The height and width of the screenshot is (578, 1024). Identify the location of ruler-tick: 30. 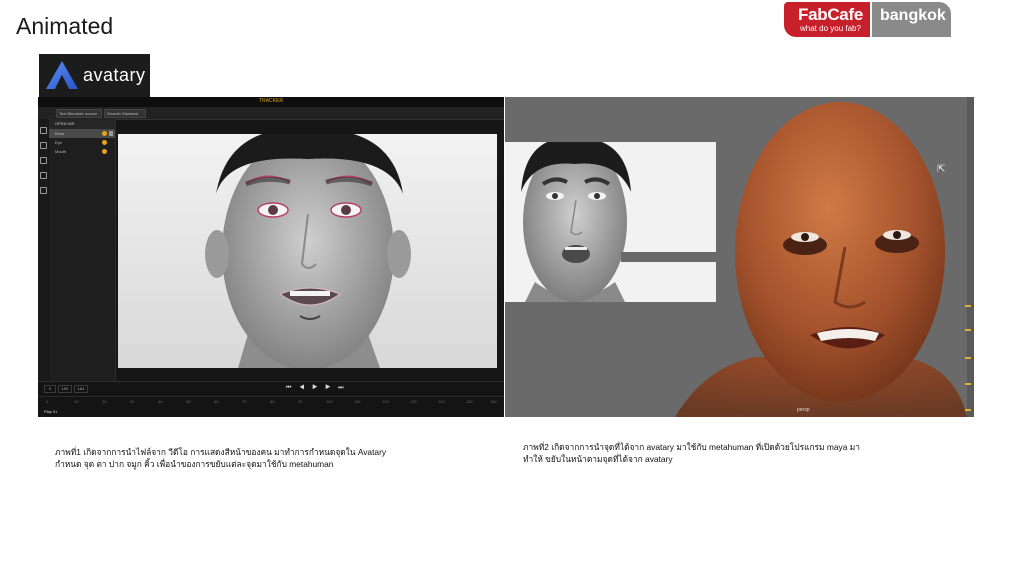
(132, 401).